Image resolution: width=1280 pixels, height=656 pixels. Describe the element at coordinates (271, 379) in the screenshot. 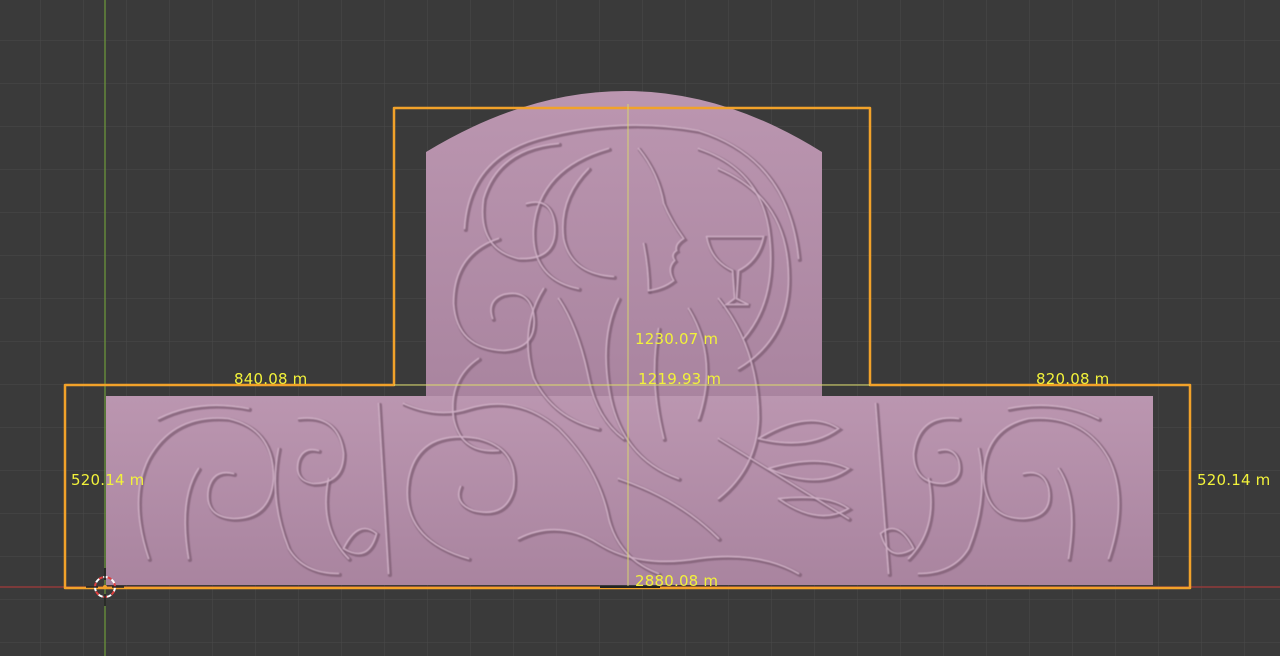

I see `left-width-label: 840.08 m` at that location.